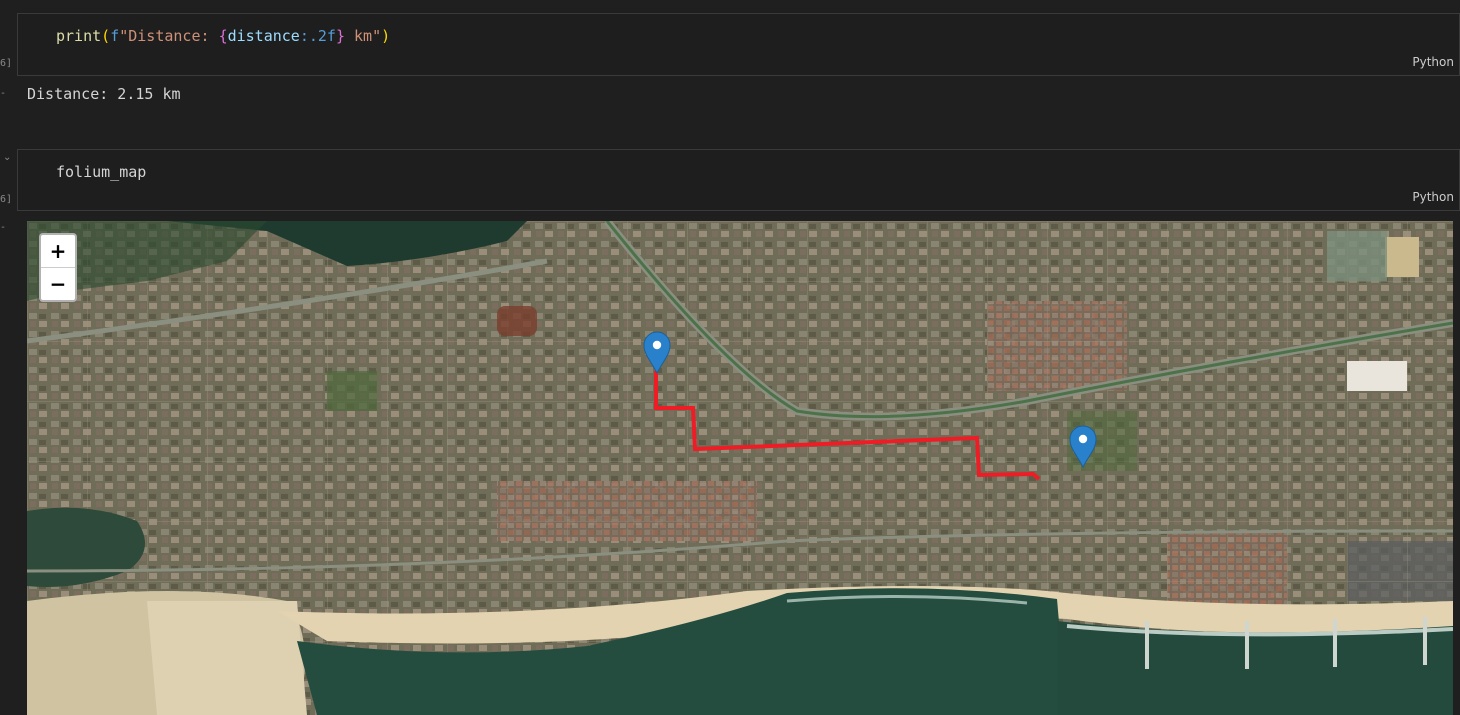 The width and height of the screenshot is (1460, 715). I want to click on cell-output-text: Distance: 2.15 km, so click(104, 94).